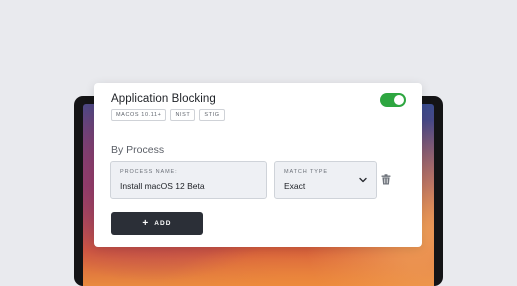 The image size is (517, 286). What do you see at coordinates (138, 150) in the screenshot?
I see `section-title: By Process` at bounding box center [138, 150].